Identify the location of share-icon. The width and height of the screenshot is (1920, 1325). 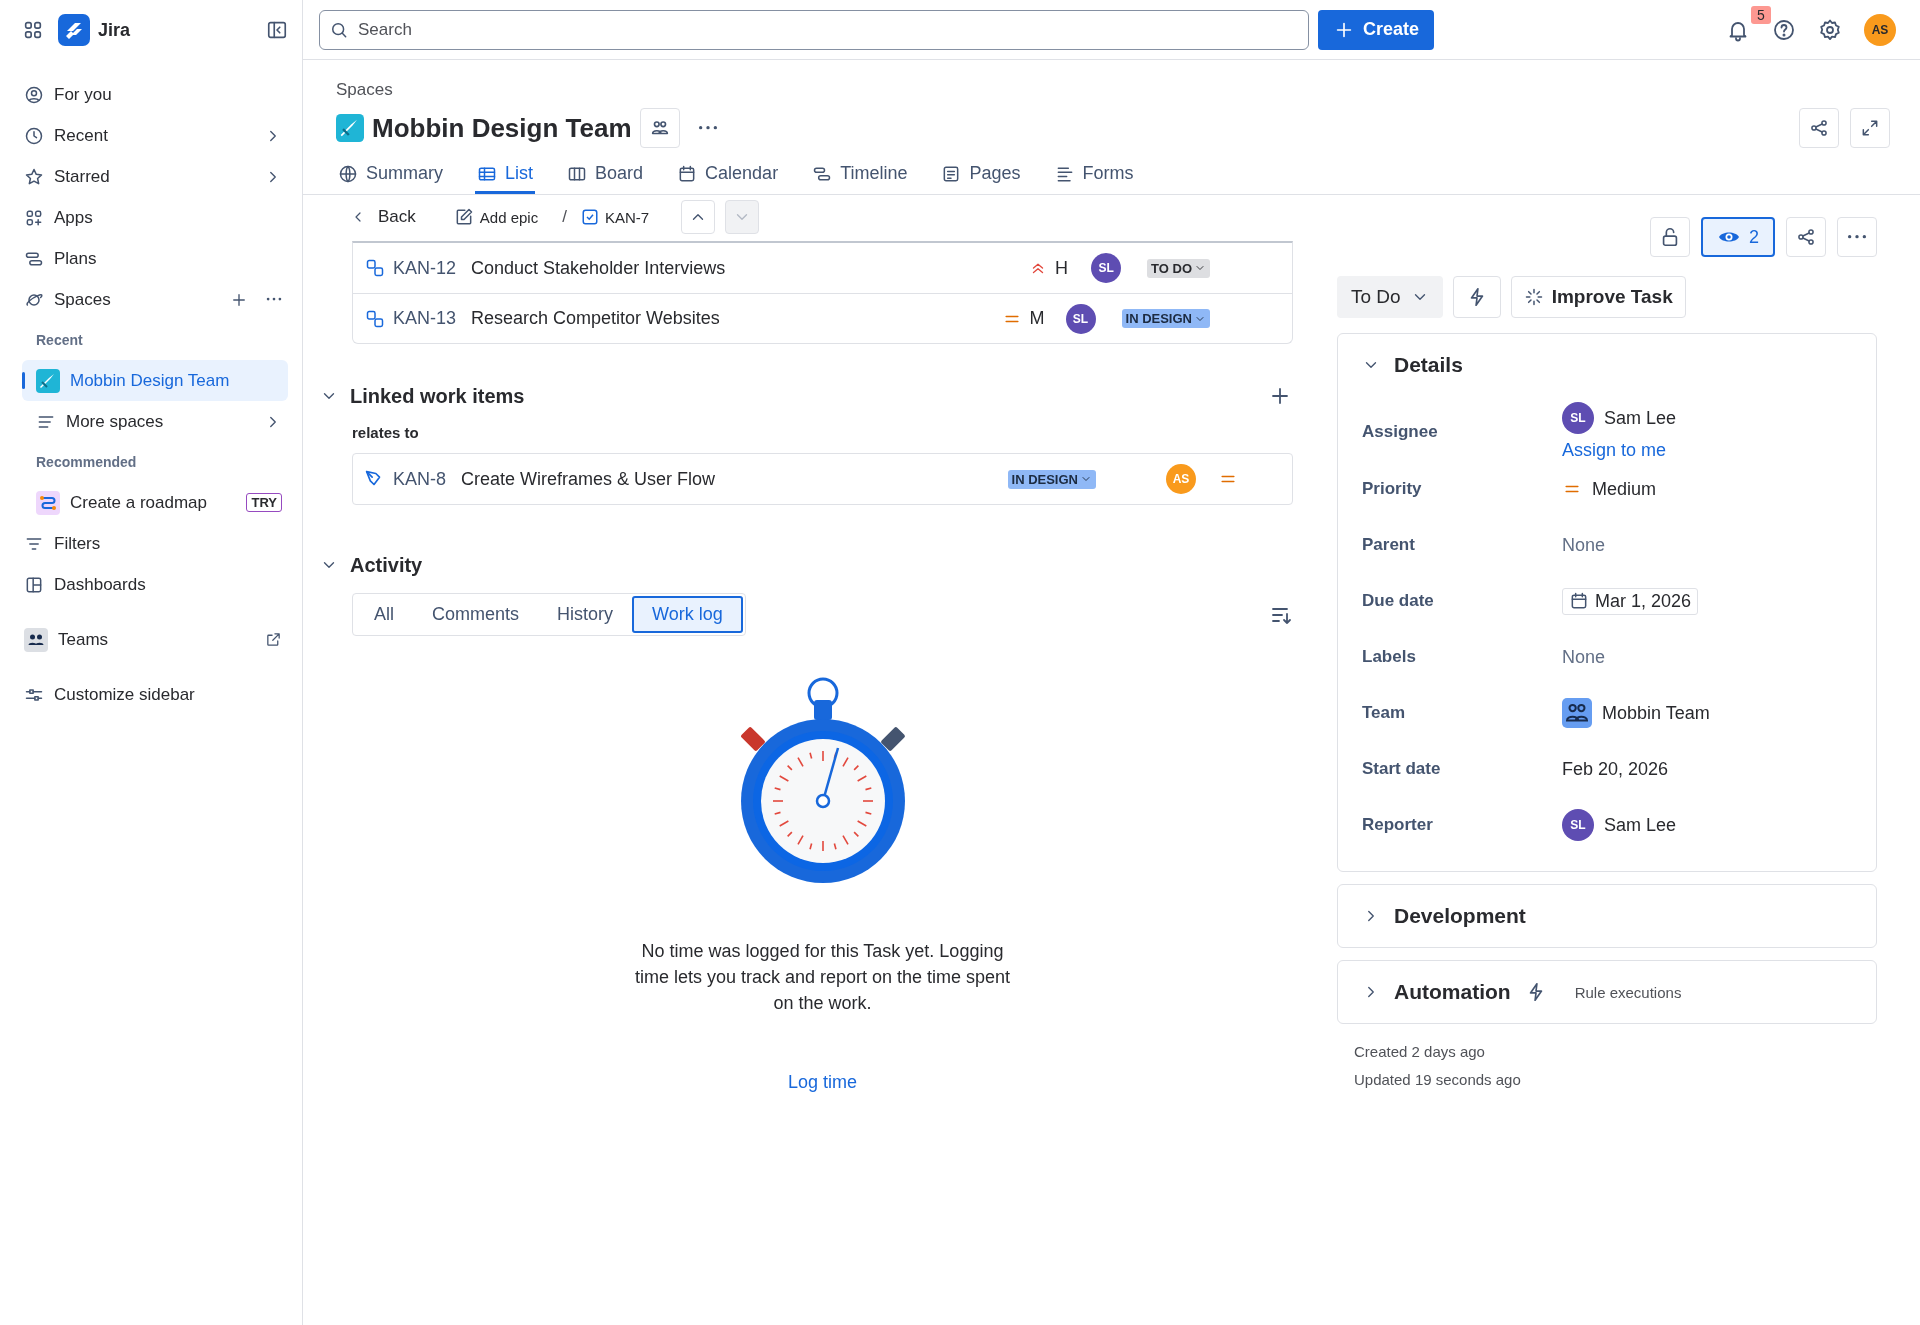
(1819, 128).